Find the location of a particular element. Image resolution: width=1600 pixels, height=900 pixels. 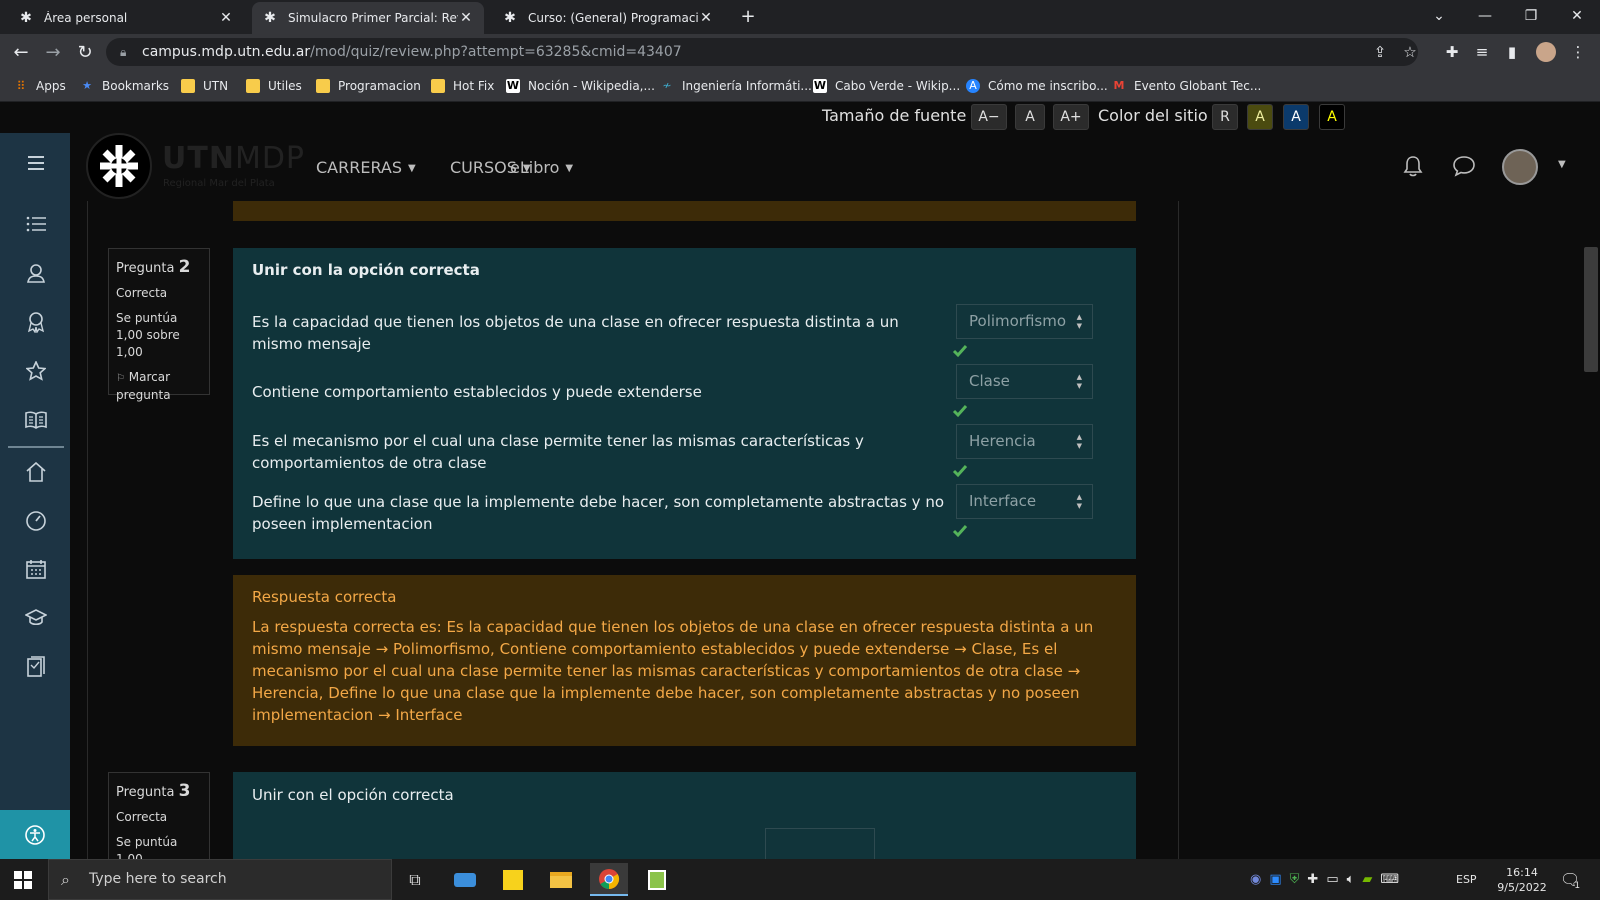

check-icon is located at coordinates (960, 411).